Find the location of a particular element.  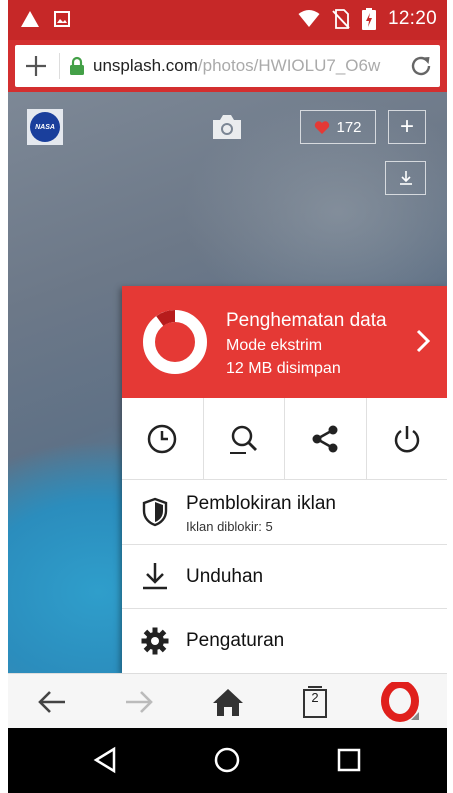

quick-actions-row is located at coordinates (284, 439).